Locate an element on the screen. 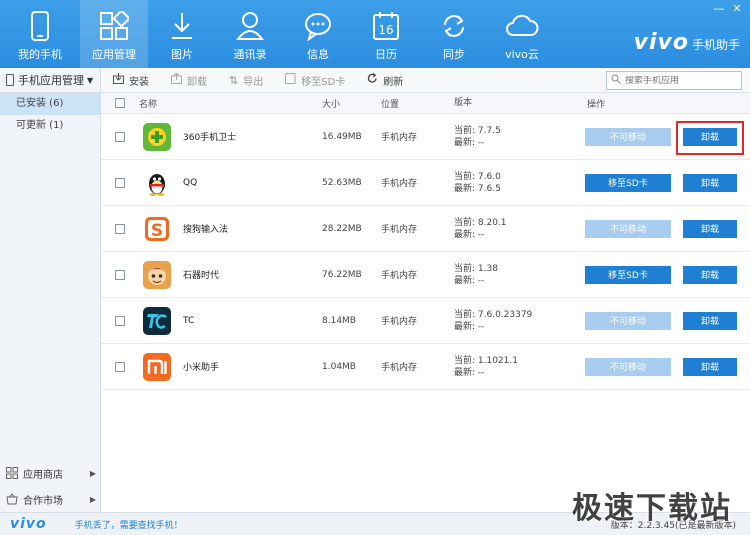  current-version: 当前: 1.1021.1 is located at coordinates (486, 360).